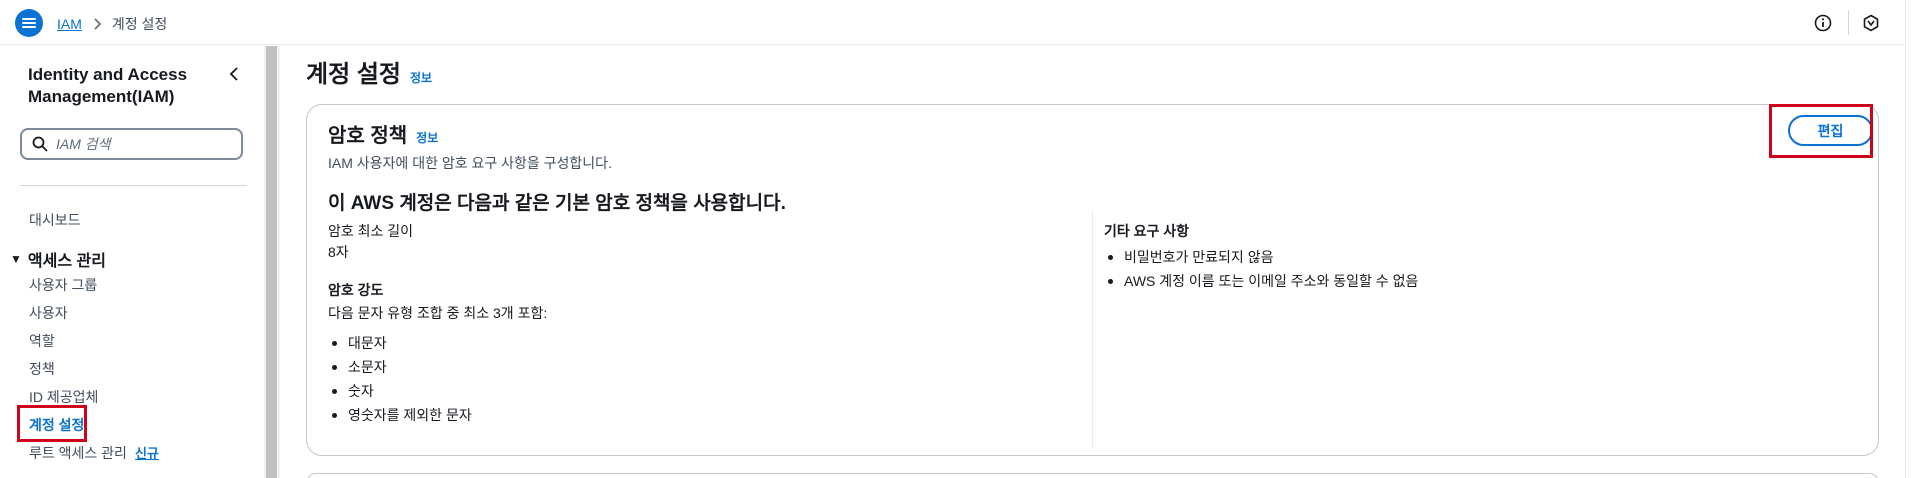  What do you see at coordinates (271, 262) in the screenshot?
I see `sidebar-scrollbar-thumb` at bounding box center [271, 262].